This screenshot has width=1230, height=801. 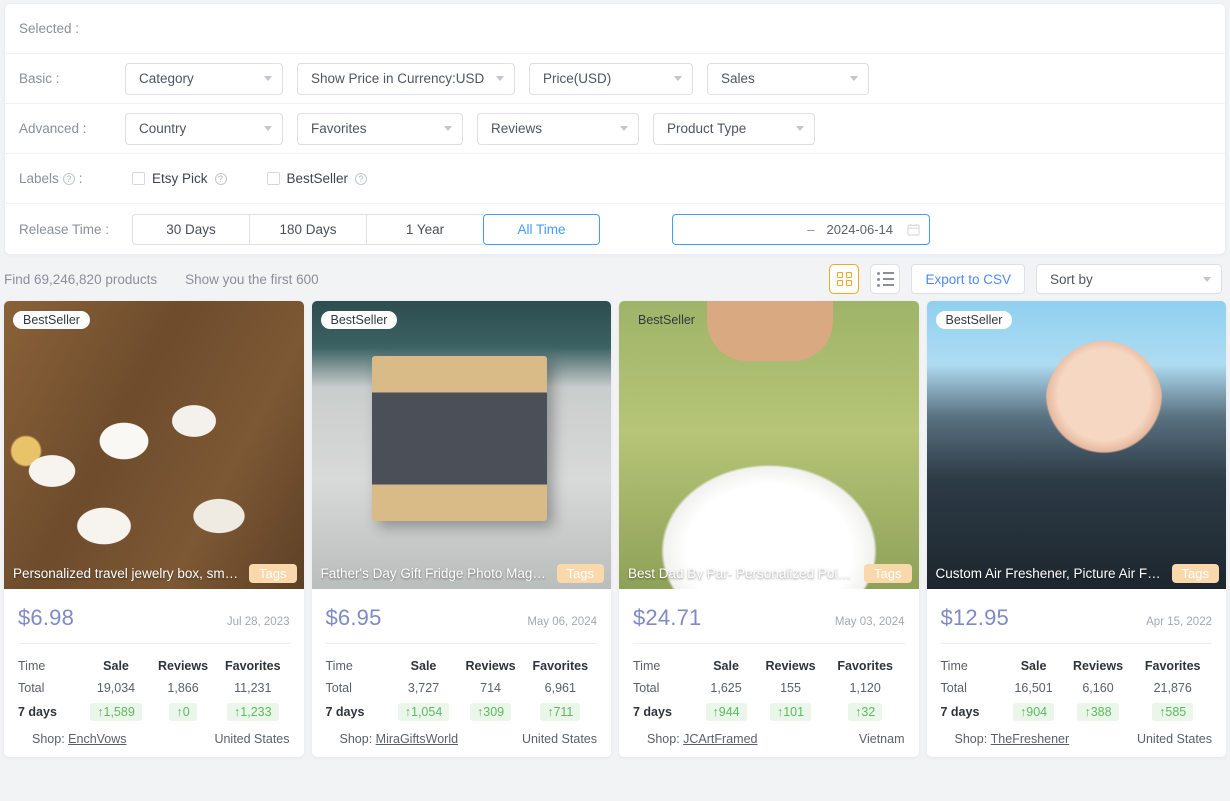 What do you see at coordinates (720, 739) in the screenshot?
I see `shop-link: JCArtFramed` at bounding box center [720, 739].